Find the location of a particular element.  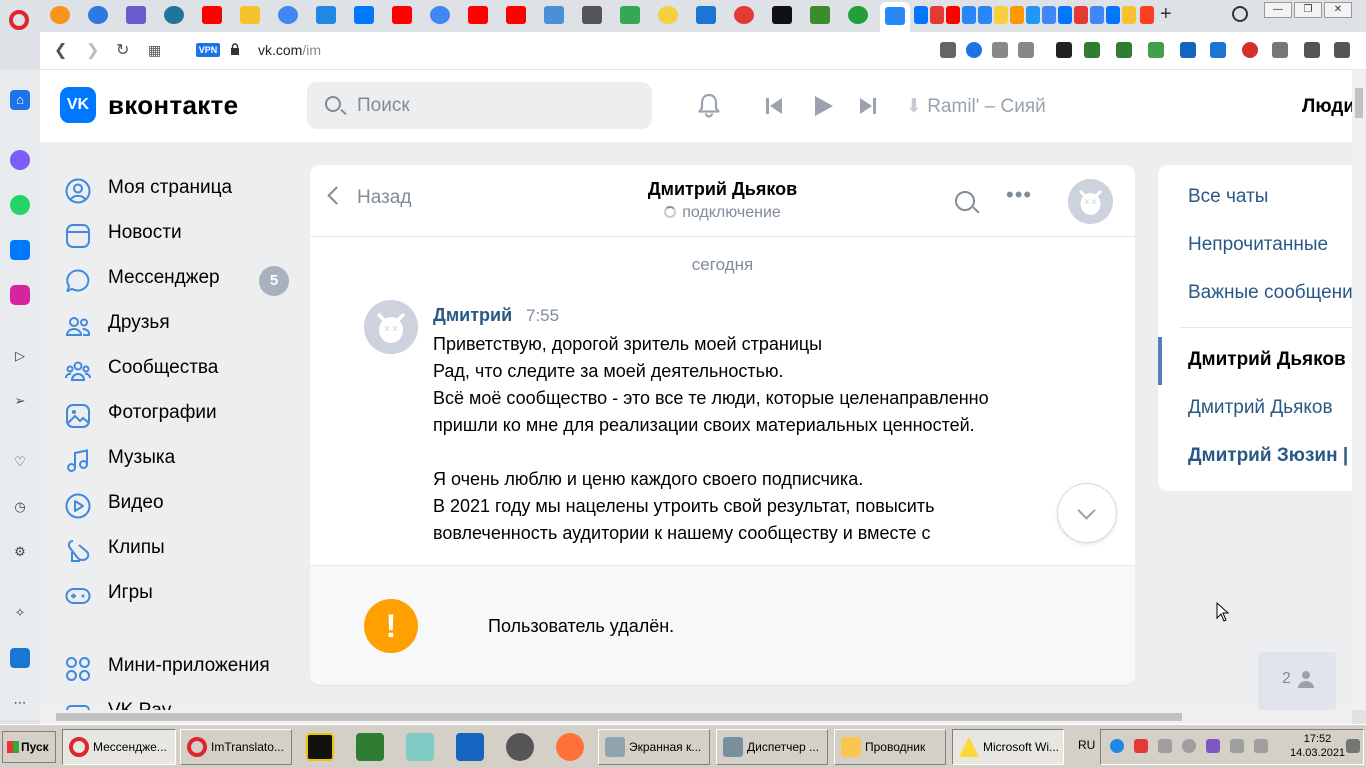

close-button: ✕ is located at coordinates (1338, 10).